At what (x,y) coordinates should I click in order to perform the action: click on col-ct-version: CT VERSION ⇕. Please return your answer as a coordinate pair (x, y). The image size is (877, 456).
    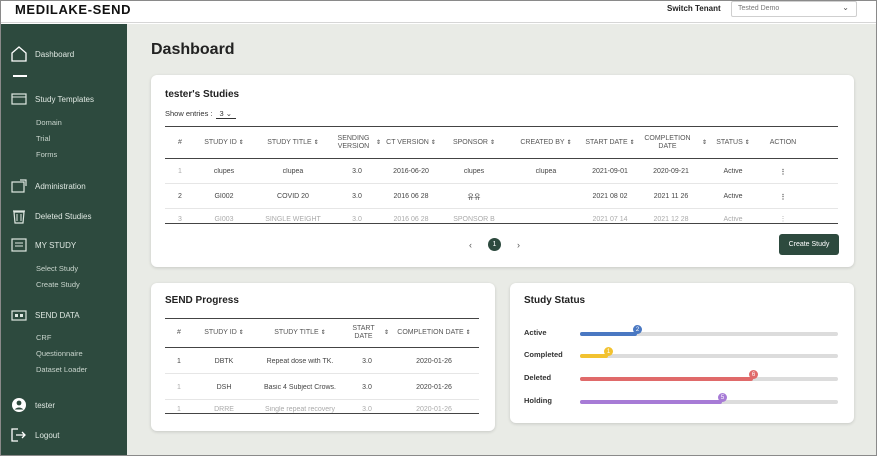
    Looking at the image, I should click on (411, 143).